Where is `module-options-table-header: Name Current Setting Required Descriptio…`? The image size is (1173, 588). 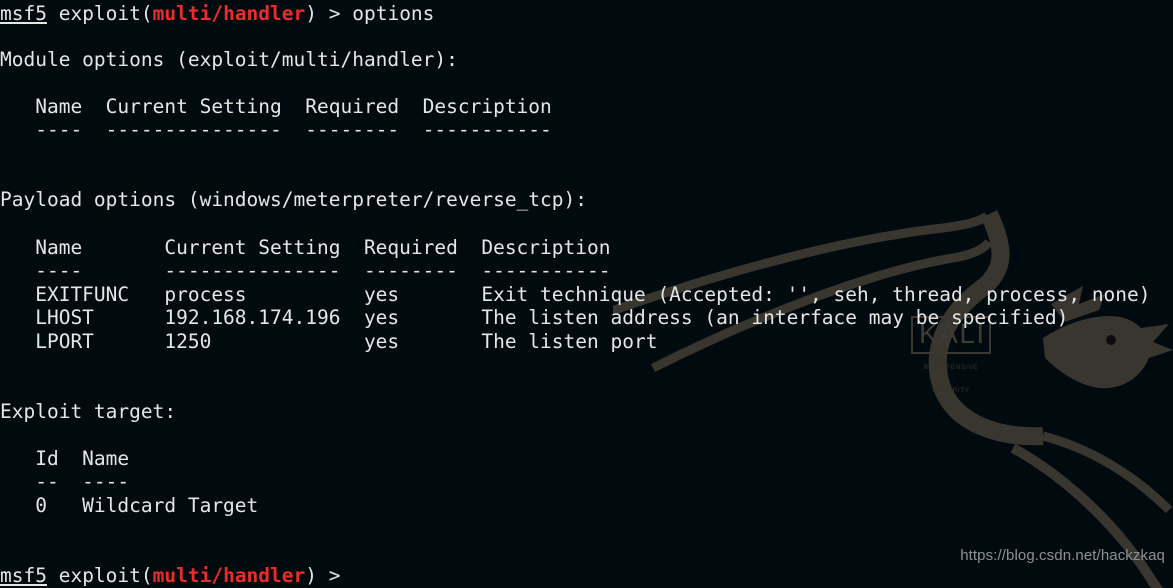
module-options-table-header: Name Current Setting Required Descriptio… is located at coordinates (276, 106).